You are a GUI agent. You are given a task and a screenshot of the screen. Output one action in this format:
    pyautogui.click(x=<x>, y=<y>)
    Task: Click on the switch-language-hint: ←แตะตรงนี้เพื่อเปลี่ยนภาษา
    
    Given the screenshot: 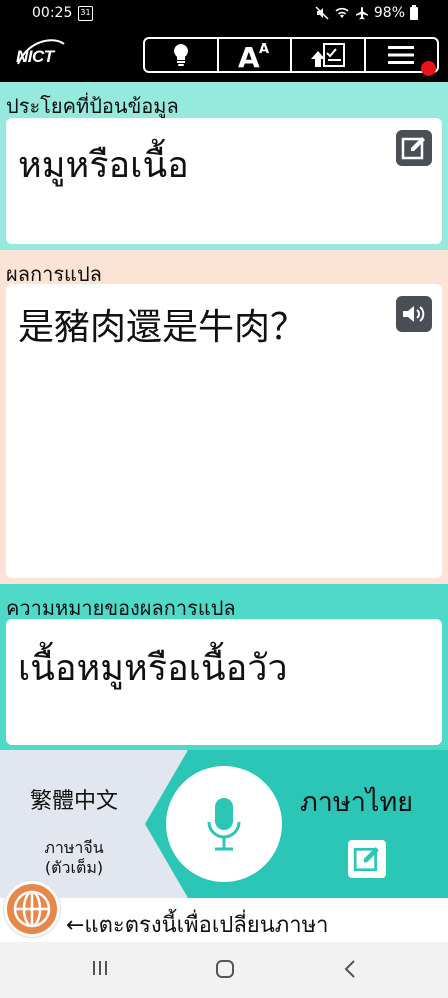 What is the action you would take?
    pyautogui.click(x=197, y=924)
    